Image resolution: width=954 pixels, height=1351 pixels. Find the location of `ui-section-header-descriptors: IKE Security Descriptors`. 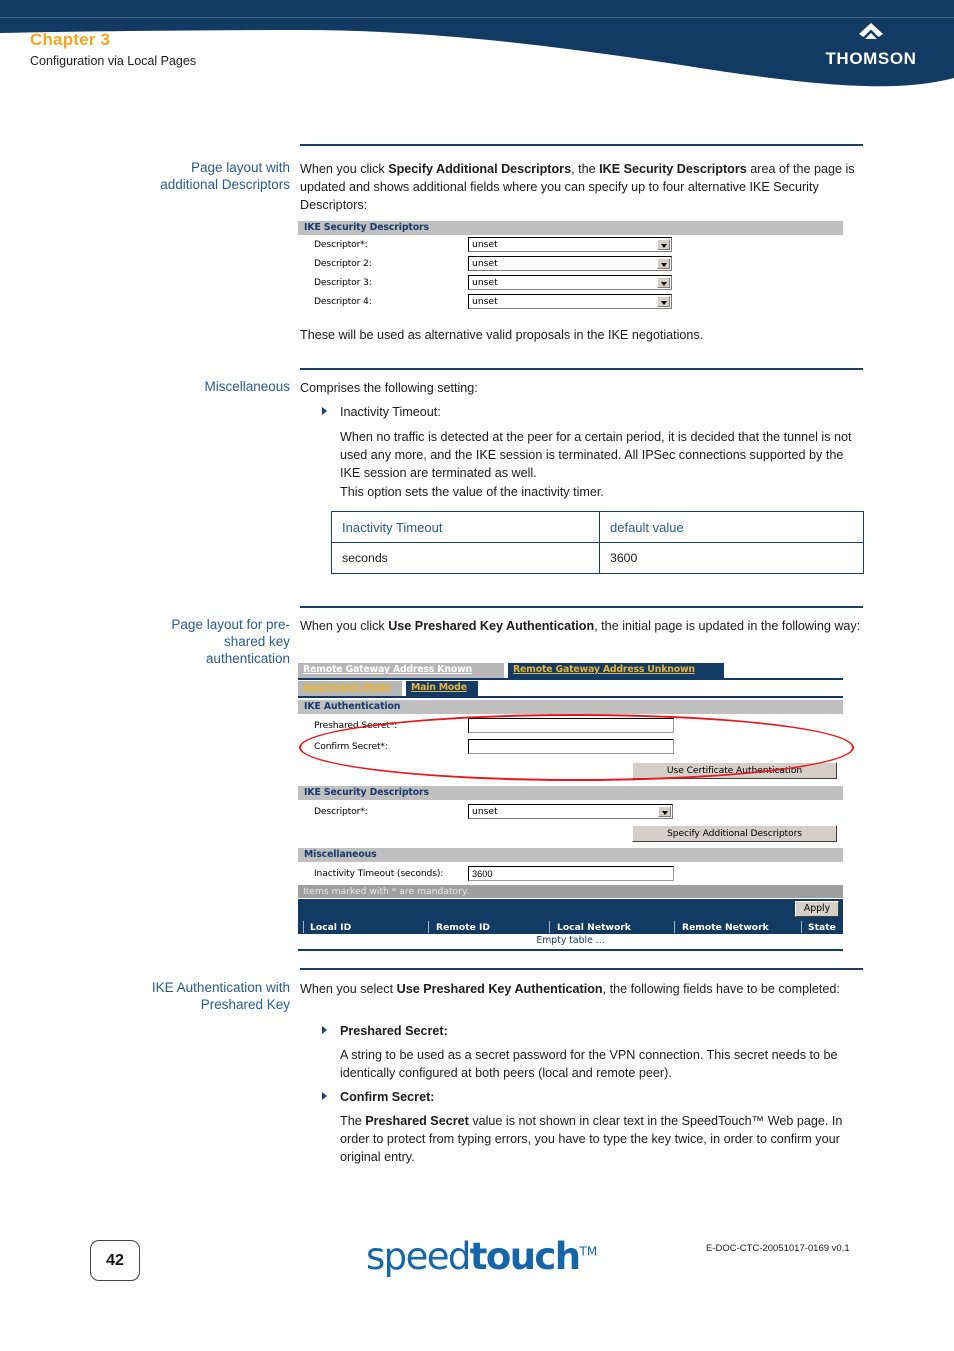

ui-section-header-descriptors: IKE Security Descriptors is located at coordinates (570, 228).